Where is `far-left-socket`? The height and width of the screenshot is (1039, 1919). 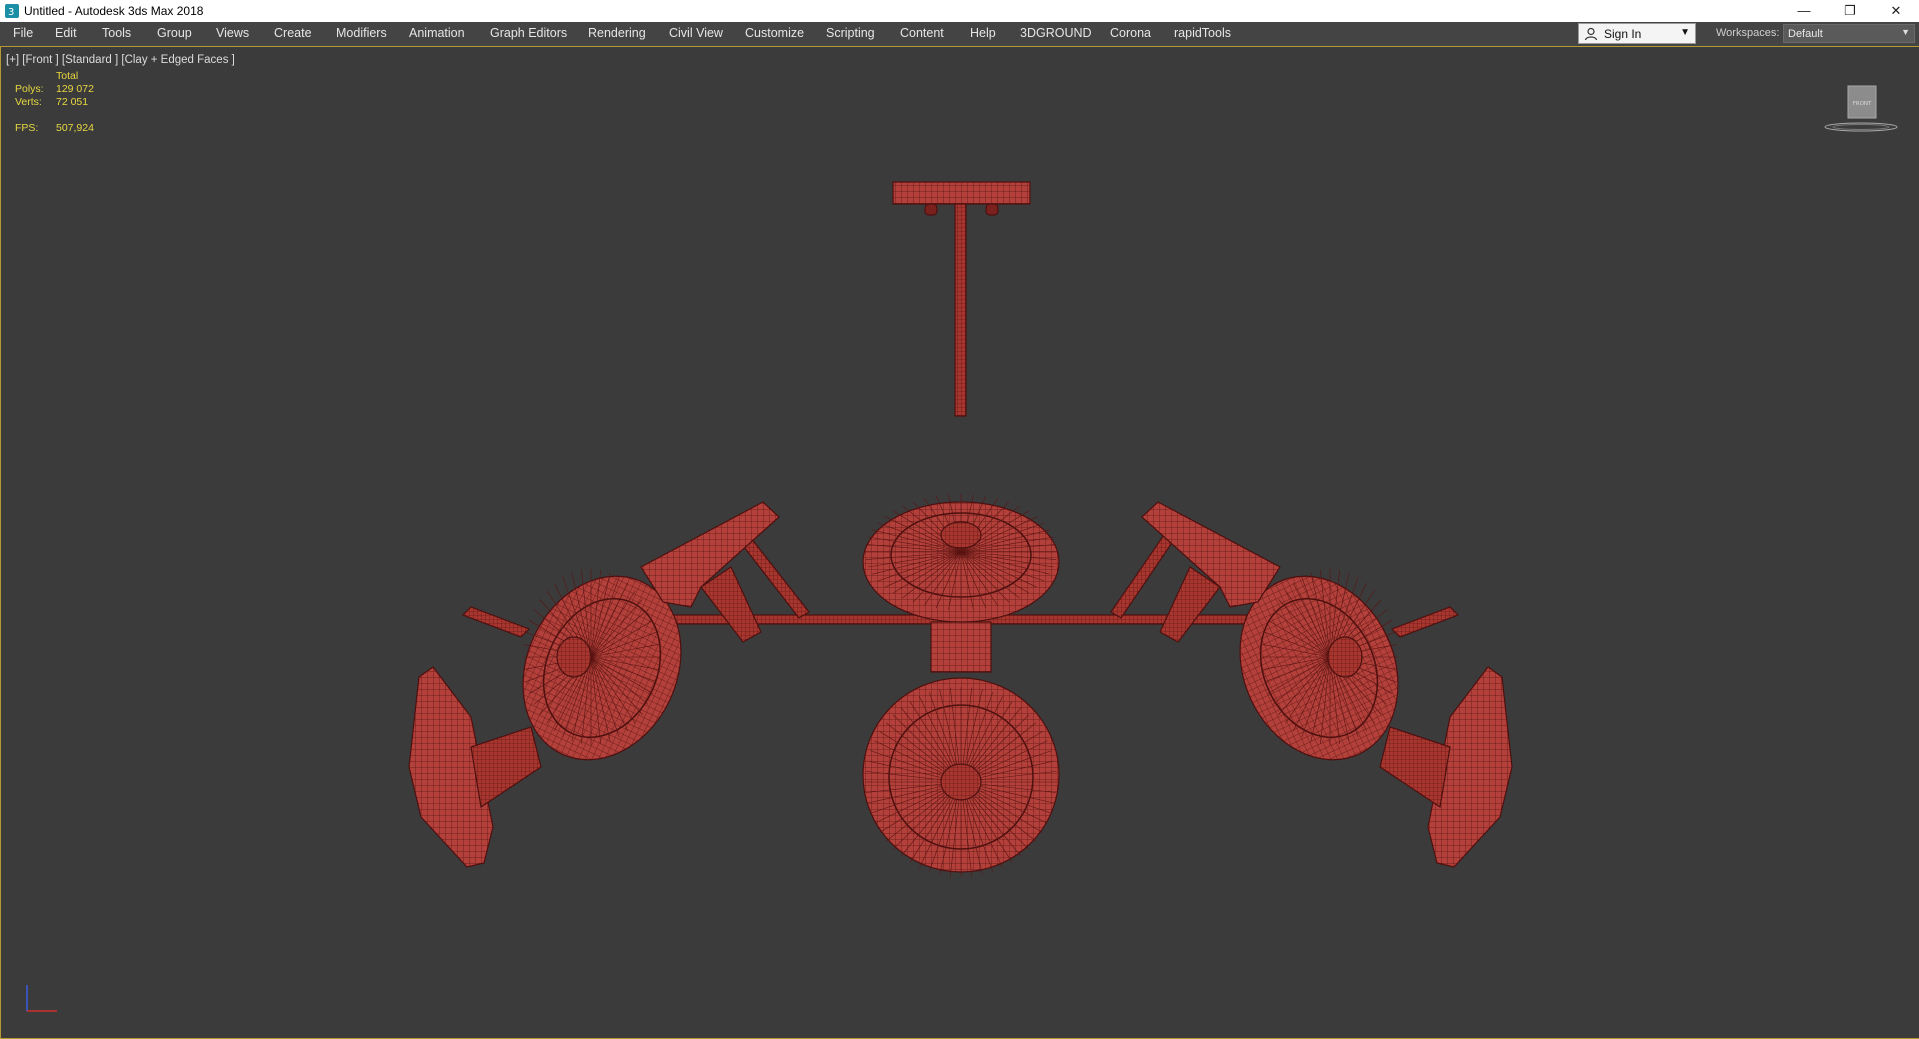
far-left-socket is located at coordinates (506, 767).